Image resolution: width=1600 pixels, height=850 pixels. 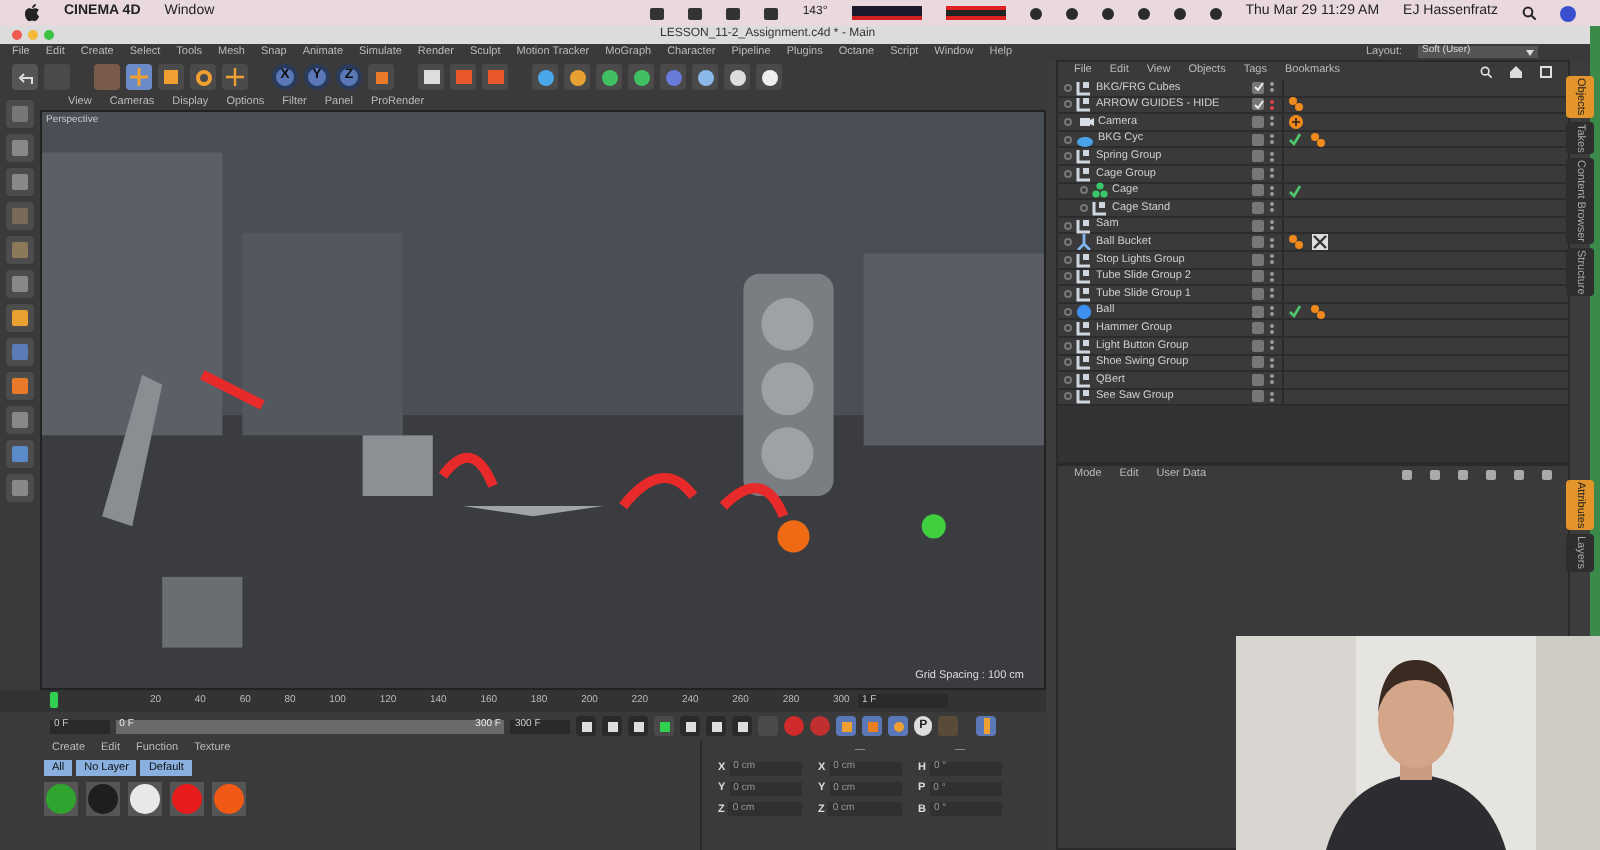 I want to click on close-button, so click(x=17, y=35).